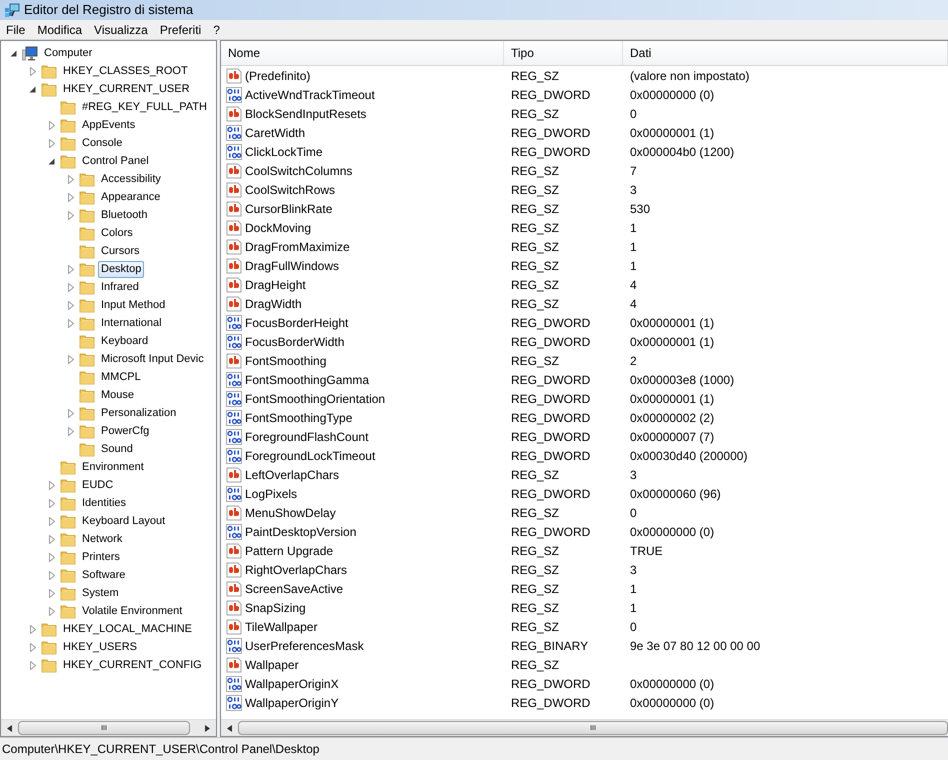 Image resolution: width=948 pixels, height=760 pixels. I want to click on value-name: CoolSwitchColumns, so click(298, 171).